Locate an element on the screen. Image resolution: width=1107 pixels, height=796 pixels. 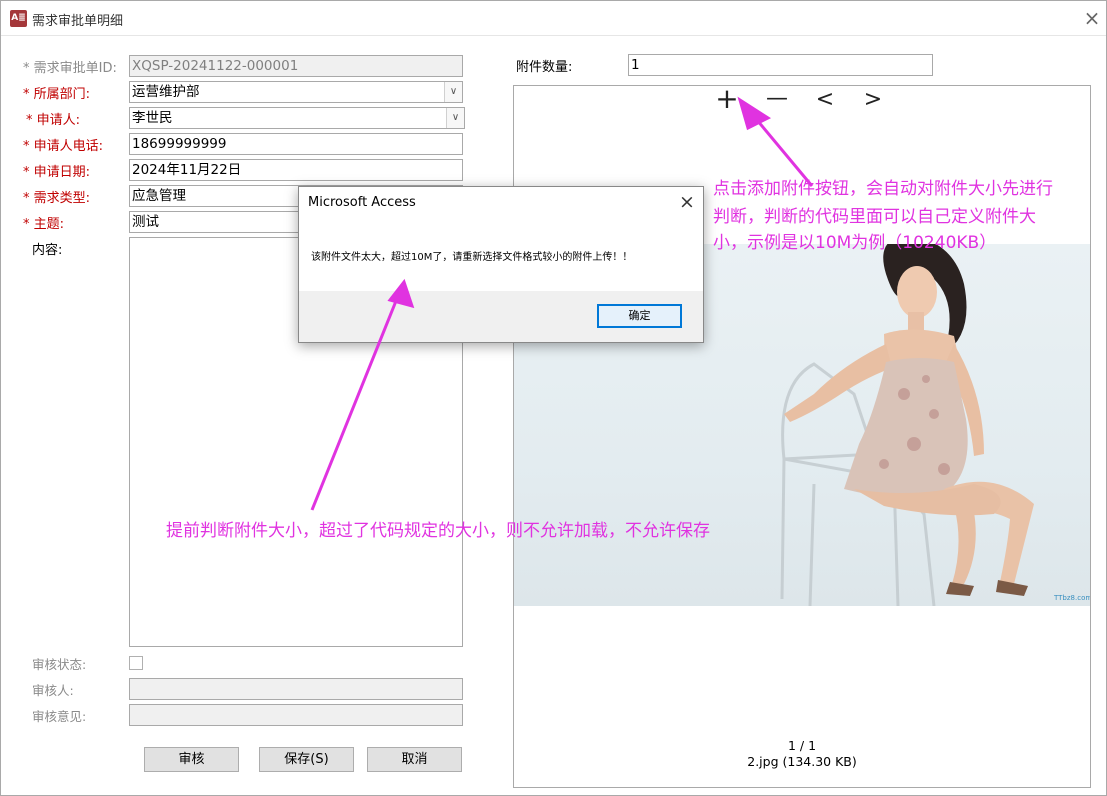
arrow-head-dialog is located at coordinates (401, 293).